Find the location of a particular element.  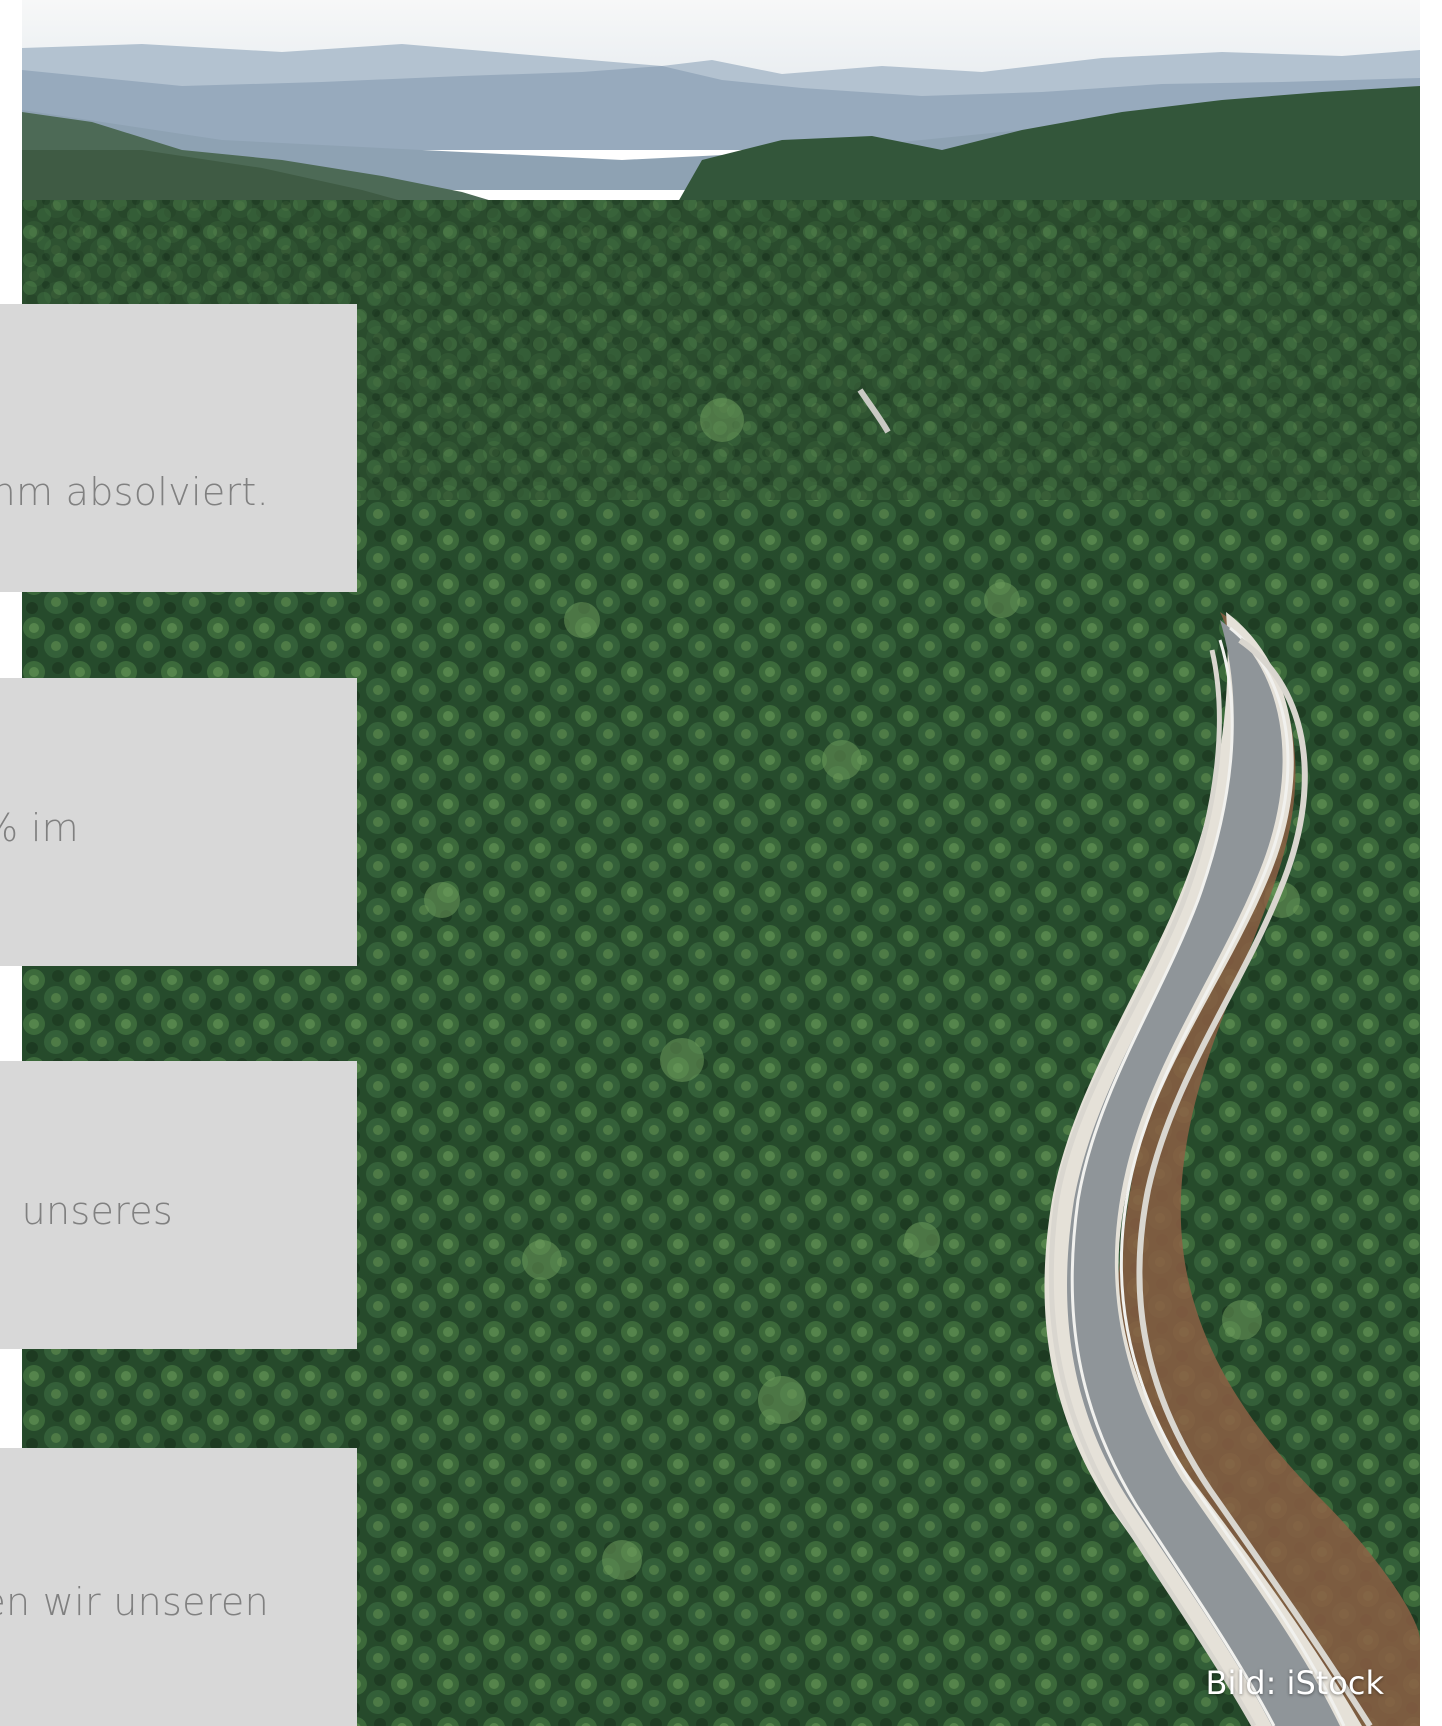

info-panel-2-text: % im is located at coordinates (39, 828).